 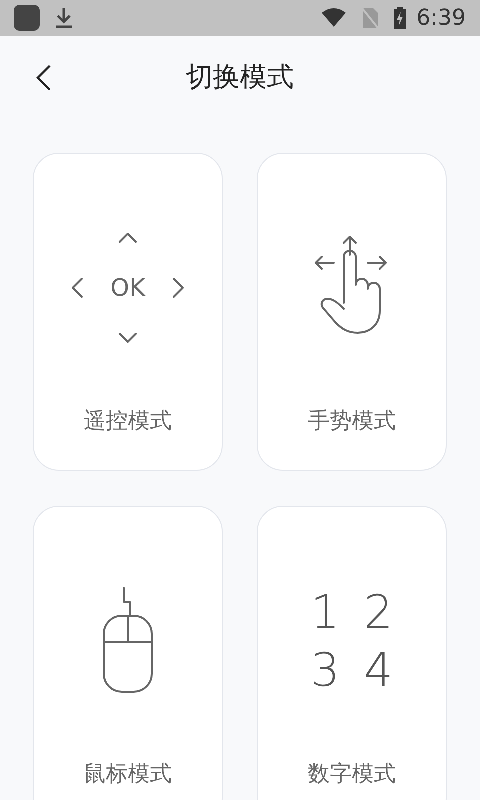 I want to click on ok-label: OK, so click(x=128, y=288).